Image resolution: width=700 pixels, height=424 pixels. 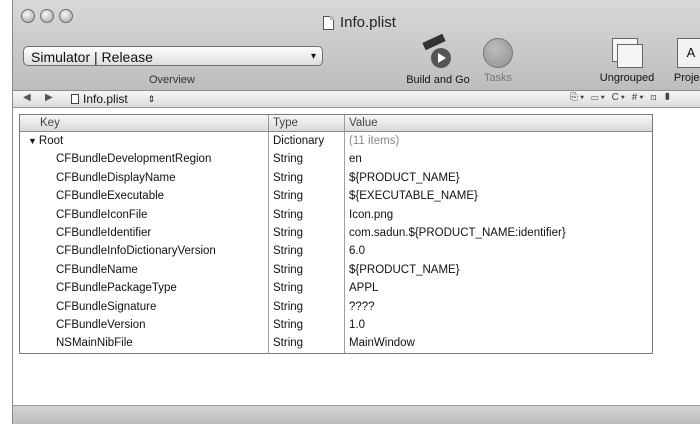 What do you see at coordinates (688, 53) in the screenshot?
I see `project-icon: A` at bounding box center [688, 53].